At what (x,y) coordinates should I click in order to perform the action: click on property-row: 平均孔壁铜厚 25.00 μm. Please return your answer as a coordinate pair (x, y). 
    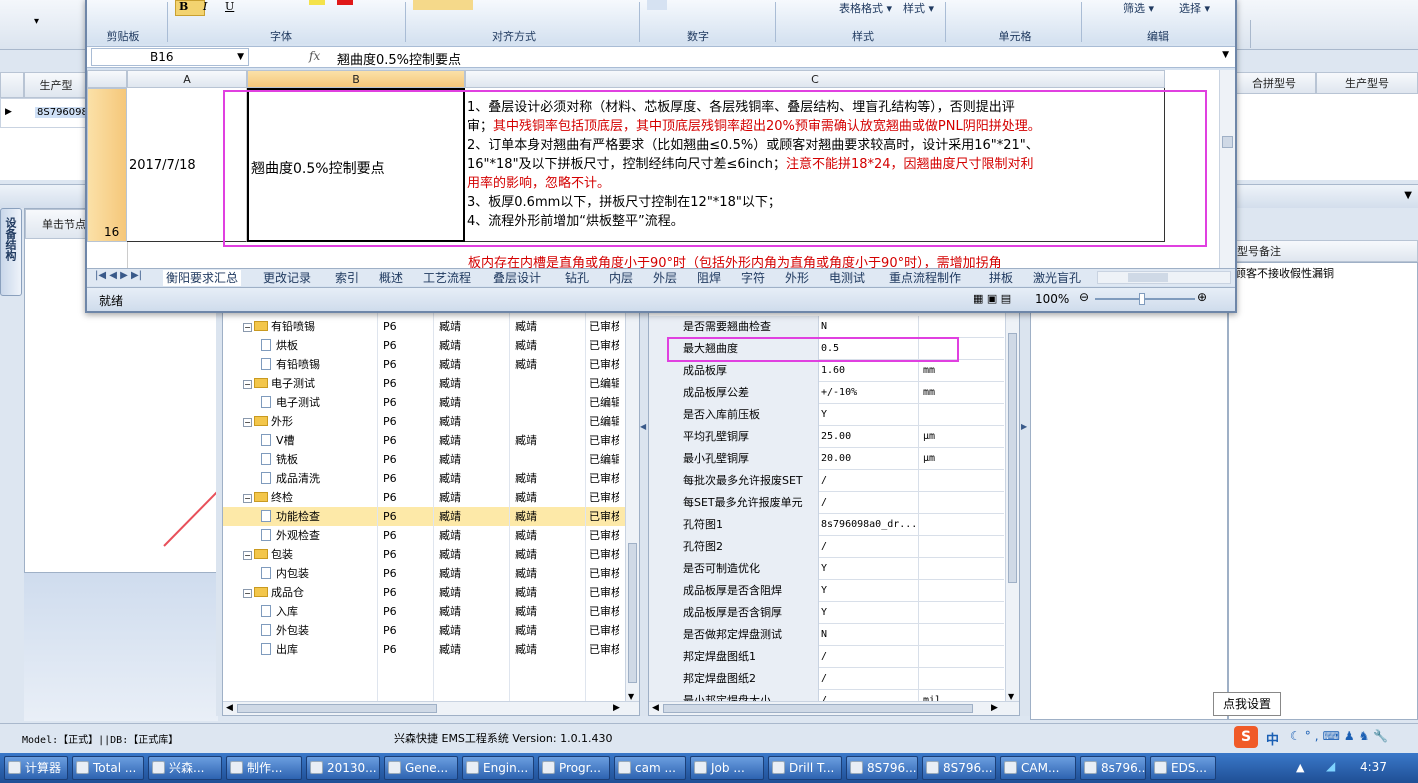
    Looking at the image, I should click on (826, 437).